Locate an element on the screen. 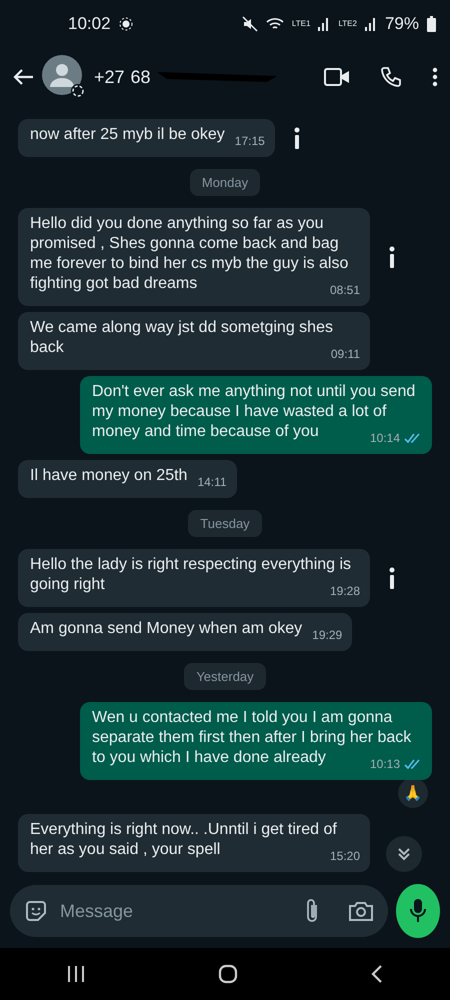 The width and height of the screenshot is (450, 1000). sticker-icon is located at coordinates (36, 911).